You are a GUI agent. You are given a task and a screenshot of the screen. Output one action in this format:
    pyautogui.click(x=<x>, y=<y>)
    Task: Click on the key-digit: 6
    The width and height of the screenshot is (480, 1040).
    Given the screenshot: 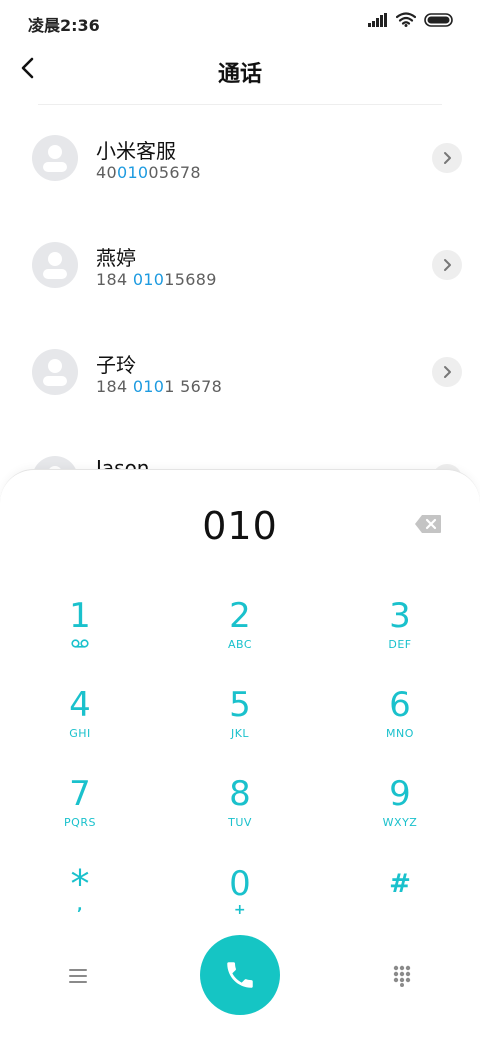 What is the action you would take?
    pyautogui.click(x=400, y=705)
    